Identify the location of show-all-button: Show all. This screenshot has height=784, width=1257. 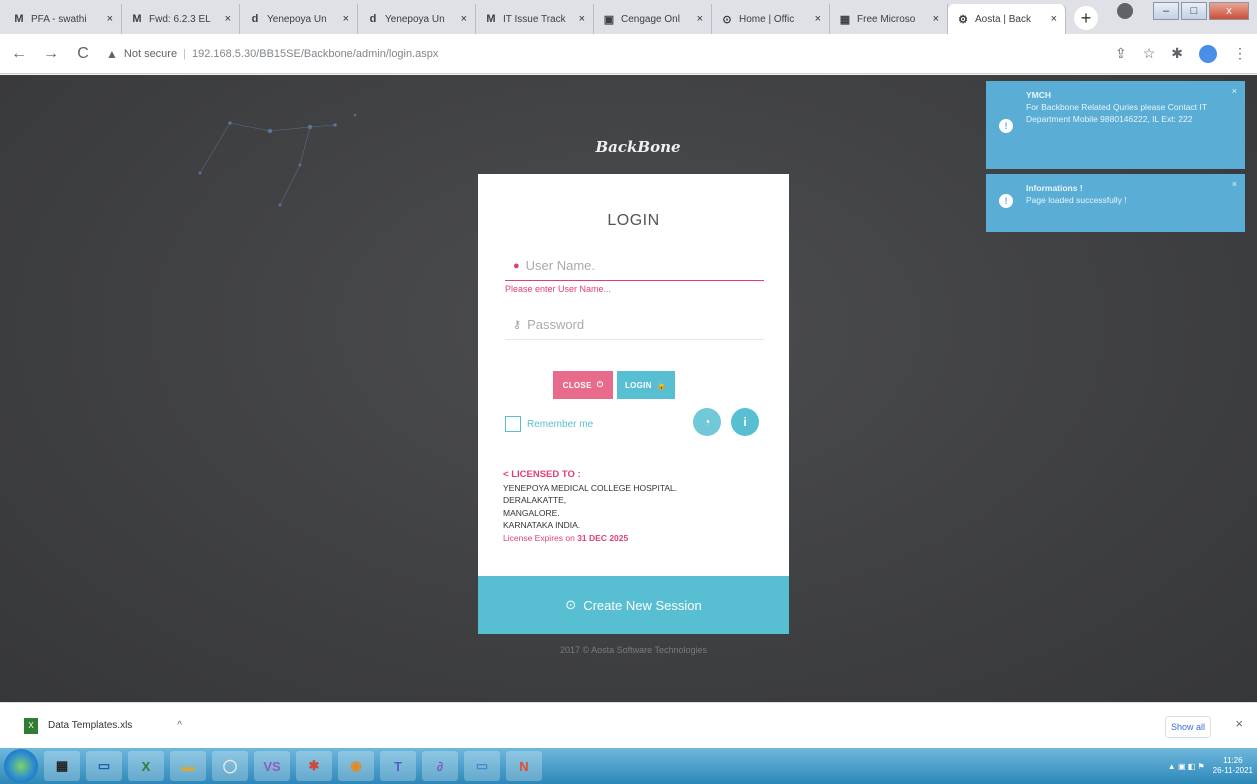
(1188, 727).